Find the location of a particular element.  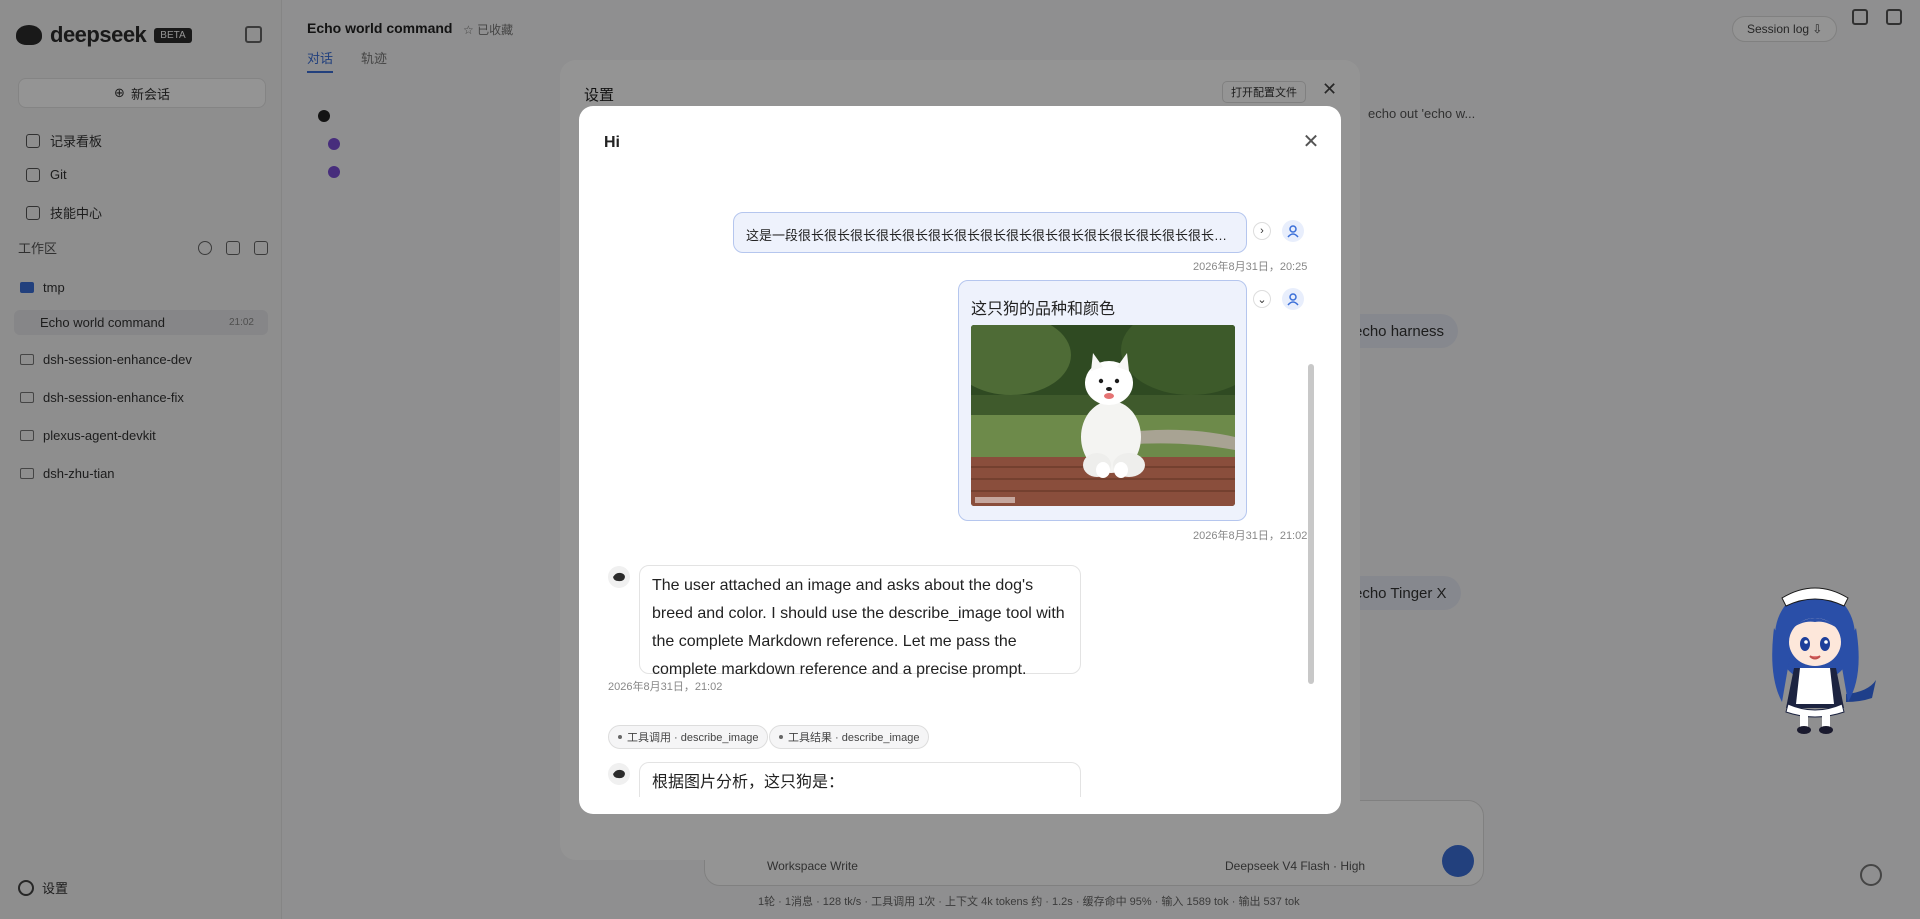

message-timestamp: 2026年8月31日，20:25 is located at coordinates (1250, 267).